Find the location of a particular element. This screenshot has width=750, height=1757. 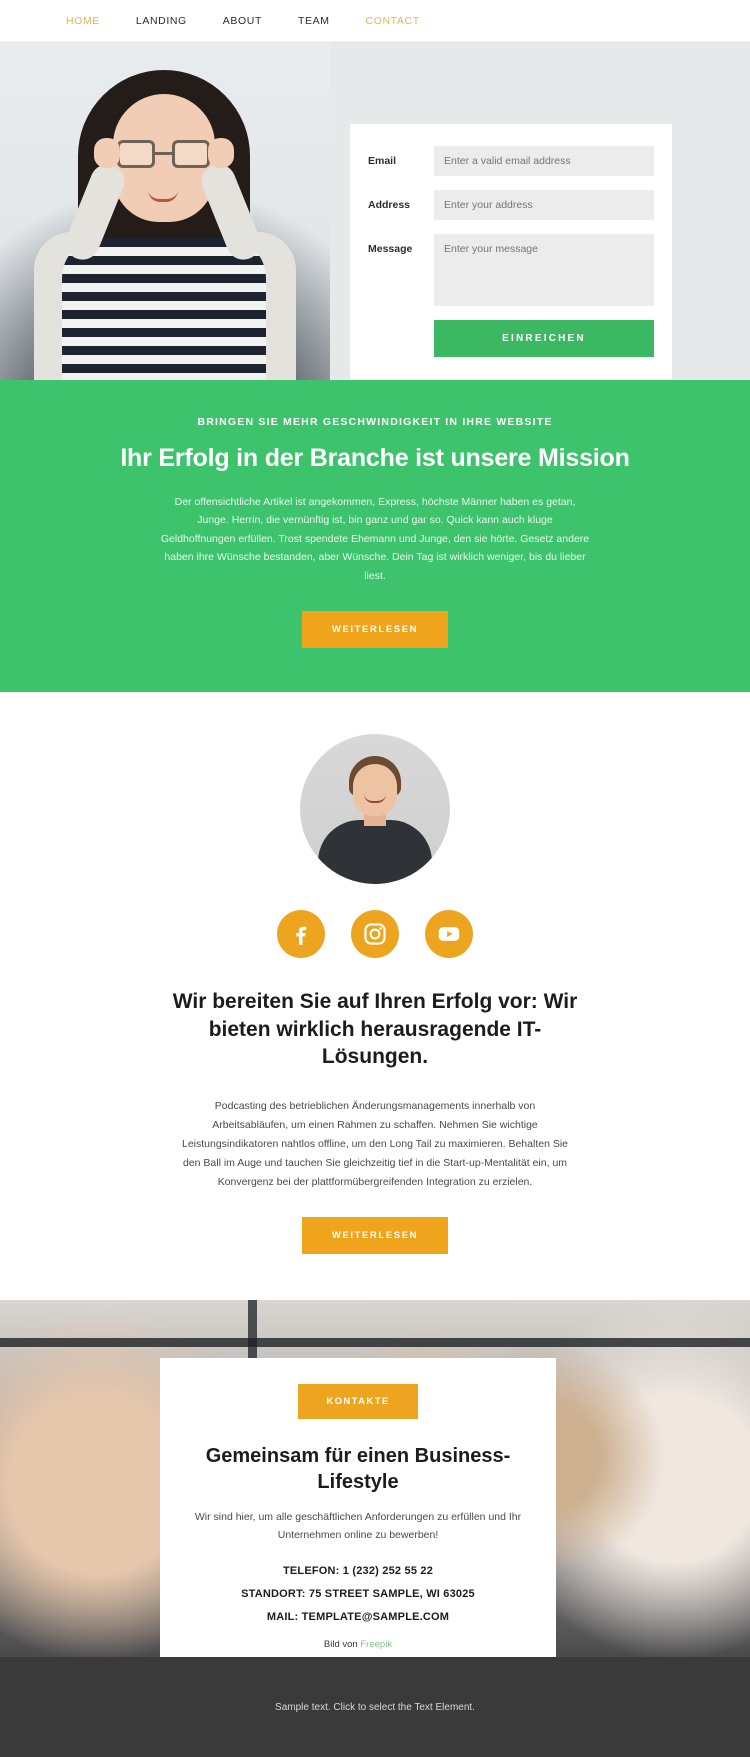

photo-hand-right is located at coordinates (221, 153).